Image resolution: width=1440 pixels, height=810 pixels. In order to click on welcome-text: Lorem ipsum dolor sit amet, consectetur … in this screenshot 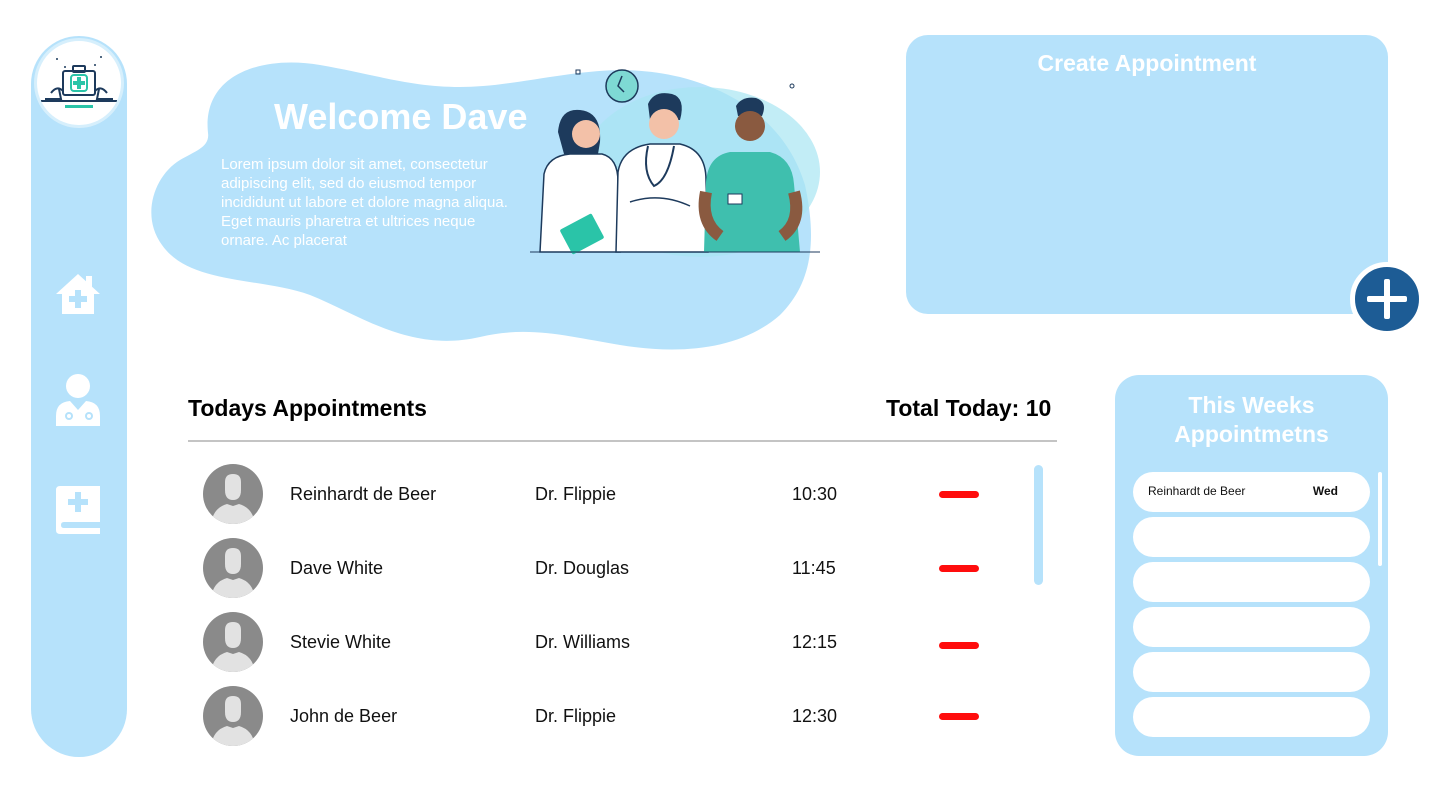, I will do `click(364, 202)`.